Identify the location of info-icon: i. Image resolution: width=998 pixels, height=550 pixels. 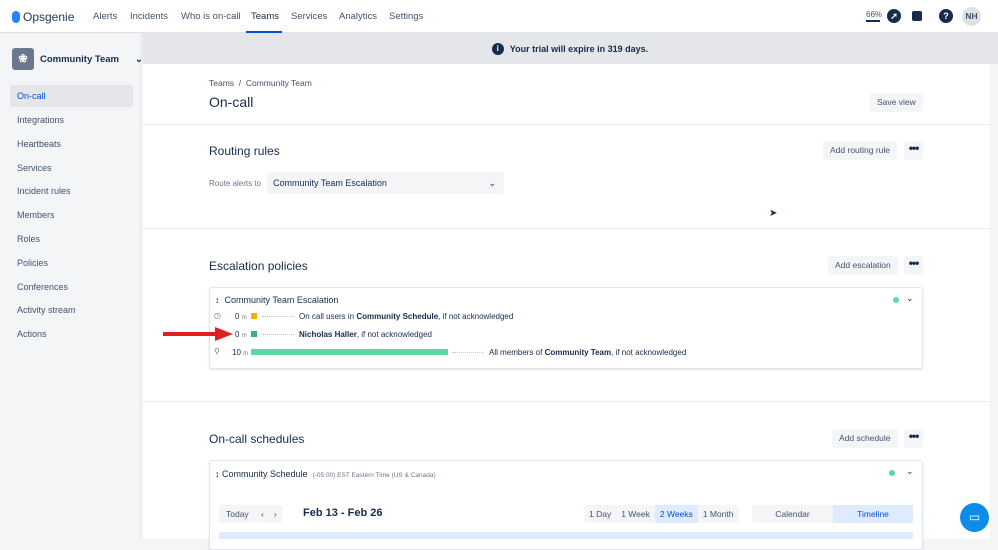
(497, 48).